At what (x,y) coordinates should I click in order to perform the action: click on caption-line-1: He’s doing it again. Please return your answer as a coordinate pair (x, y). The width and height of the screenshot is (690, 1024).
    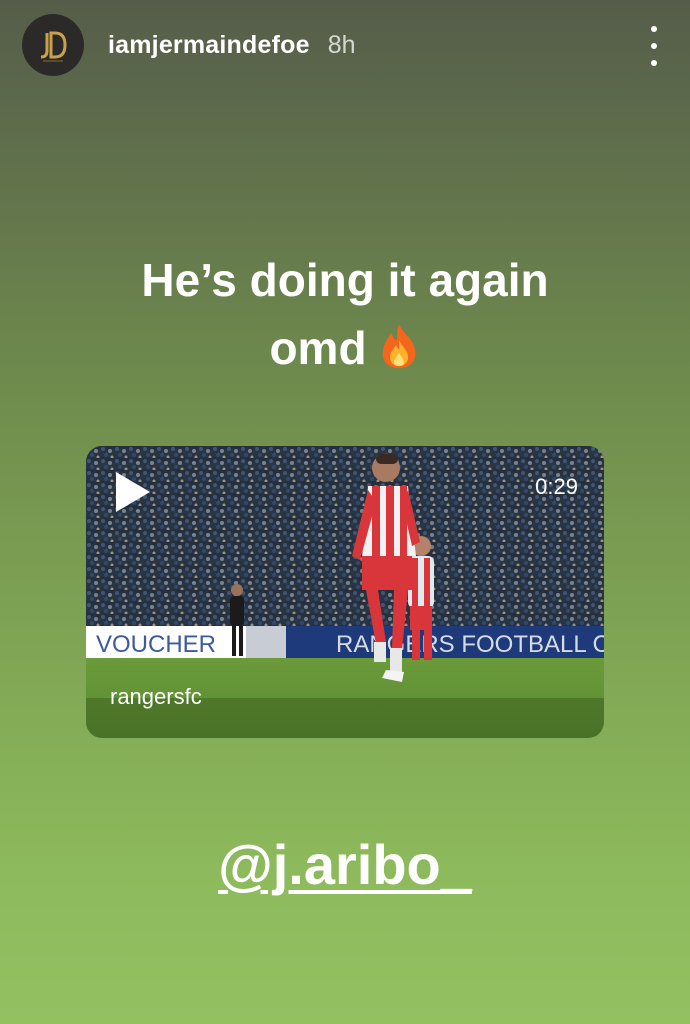
    Looking at the image, I should click on (345, 280).